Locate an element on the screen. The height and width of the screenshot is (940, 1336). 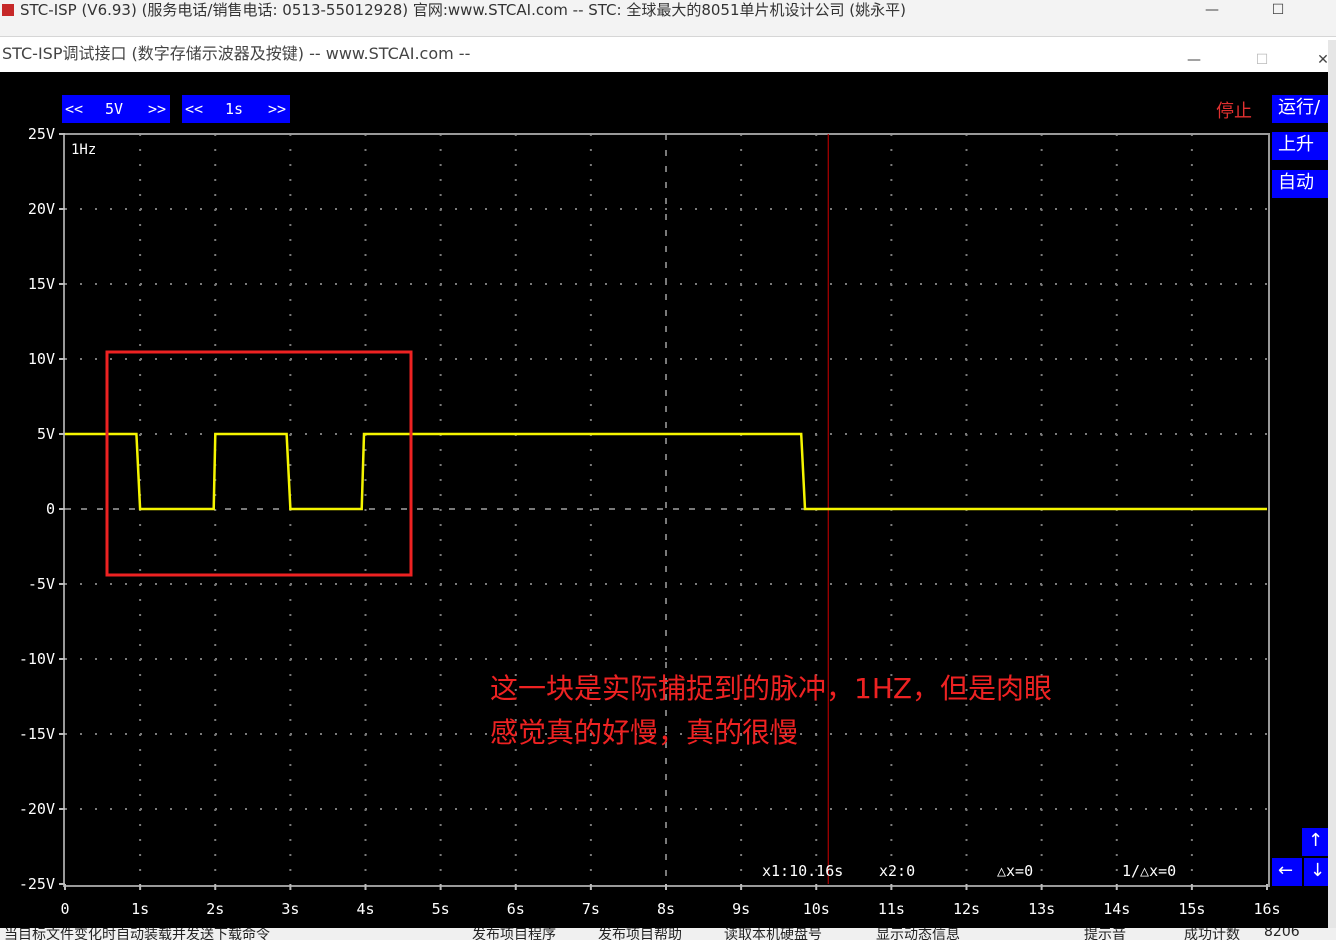
y-tick-label: -15V is located at coordinates (37, 734).